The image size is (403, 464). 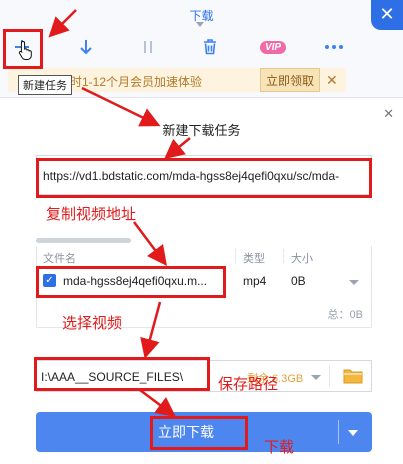 I want to click on header-filename: 文件名, so click(x=59, y=259).